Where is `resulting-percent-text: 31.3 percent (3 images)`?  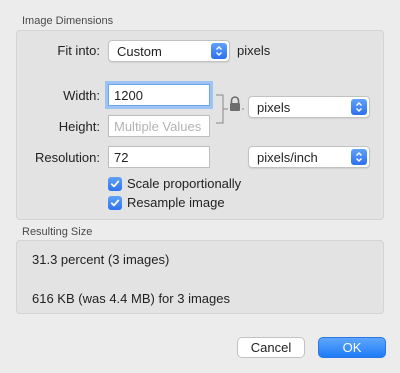
resulting-percent-text: 31.3 percent (3 images) is located at coordinates (101, 259).